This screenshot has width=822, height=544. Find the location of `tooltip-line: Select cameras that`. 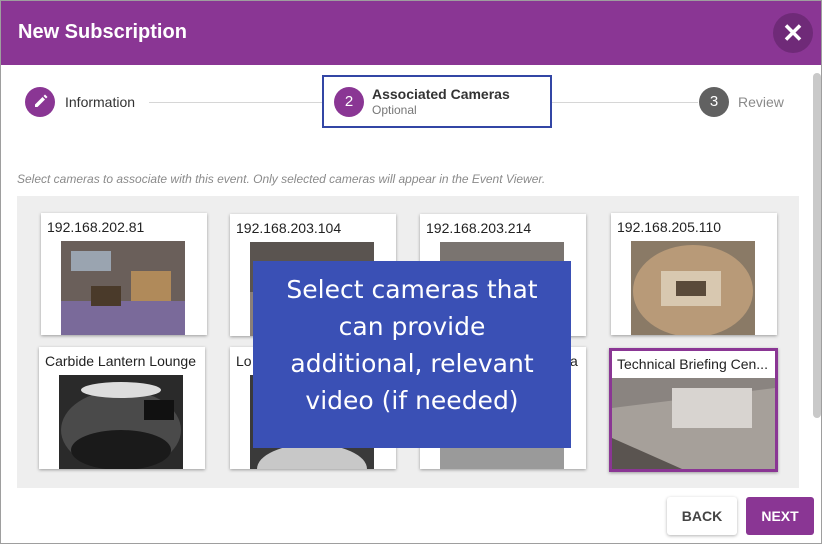

tooltip-line: Select cameras that is located at coordinates (412, 289).